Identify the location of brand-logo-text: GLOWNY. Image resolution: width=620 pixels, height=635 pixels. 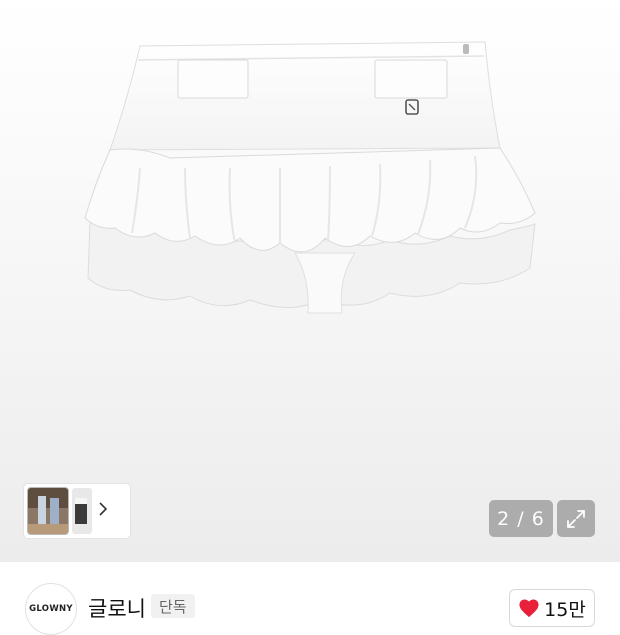
(51, 609).